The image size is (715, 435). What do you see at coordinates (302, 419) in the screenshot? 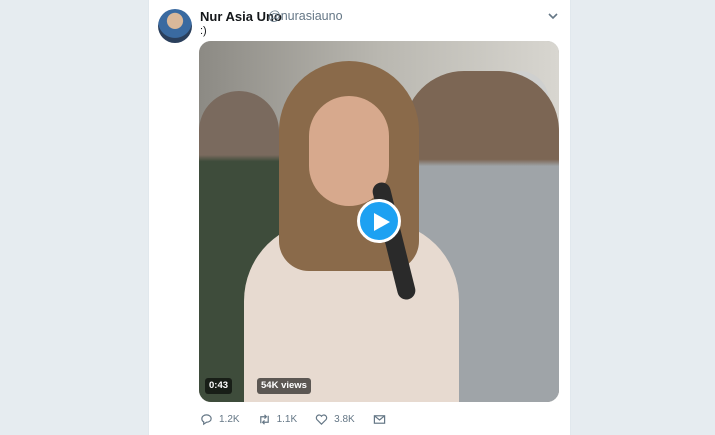
I see `tweet-actions: 1.2K 1.1K 3.8K` at bounding box center [302, 419].